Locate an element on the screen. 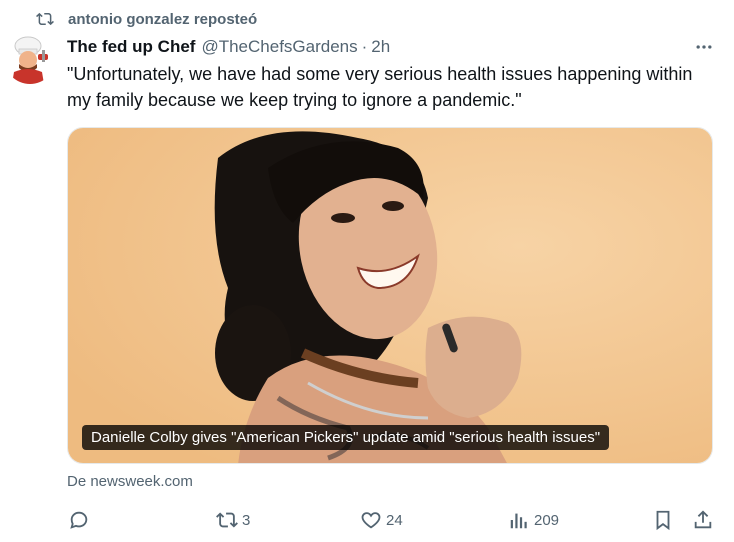 This screenshot has height=542, width=734. repost-label: antonio gonzalez reposteó is located at coordinates (162, 19).